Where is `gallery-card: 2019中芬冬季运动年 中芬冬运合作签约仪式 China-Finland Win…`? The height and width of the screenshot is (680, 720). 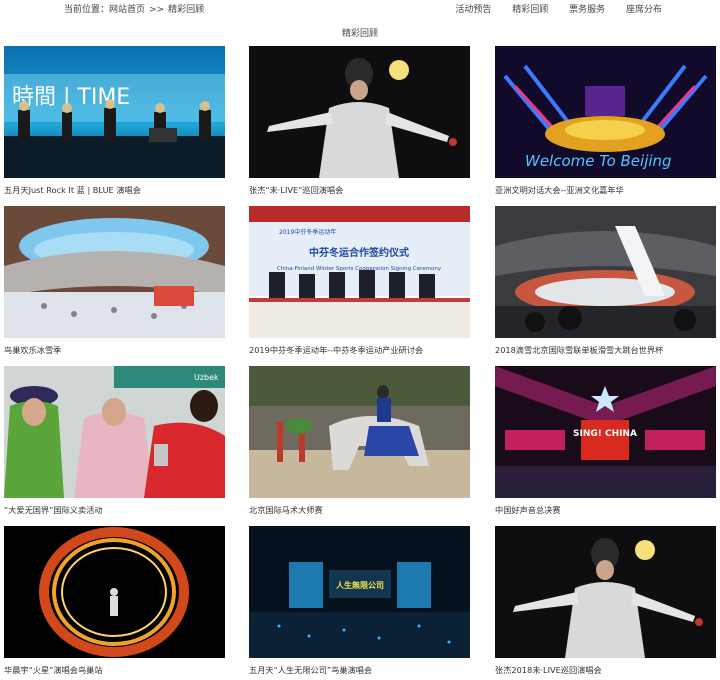 gallery-card: 2019中芬冬季运动年 中芬冬运合作签约仪式 China-Finland Win… is located at coordinates (359, 281).